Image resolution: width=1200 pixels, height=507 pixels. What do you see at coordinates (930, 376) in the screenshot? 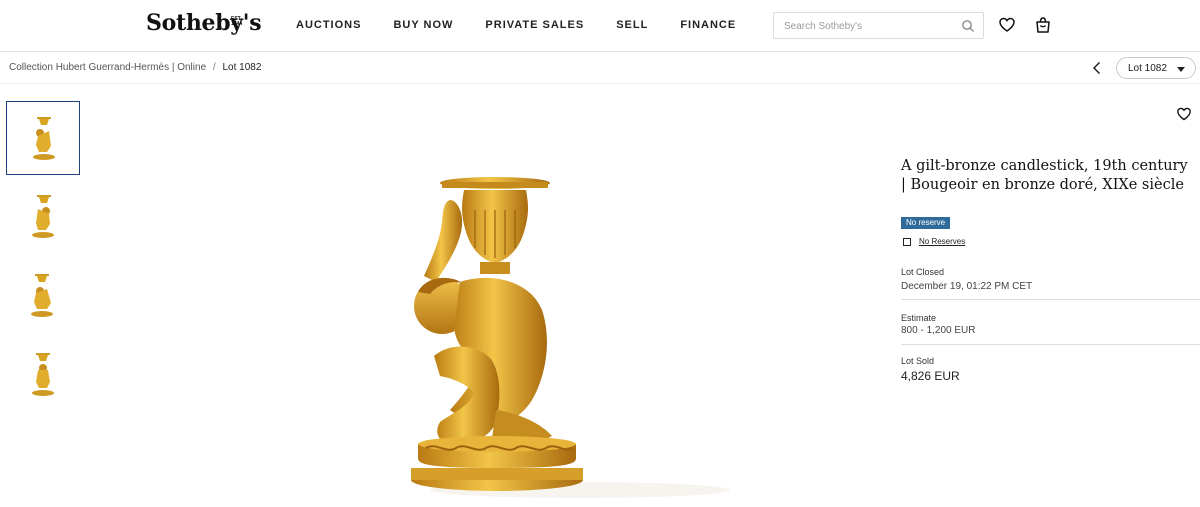
I see `lot-sold-price: 4,826 EUR` at bounding box center [930, 376].